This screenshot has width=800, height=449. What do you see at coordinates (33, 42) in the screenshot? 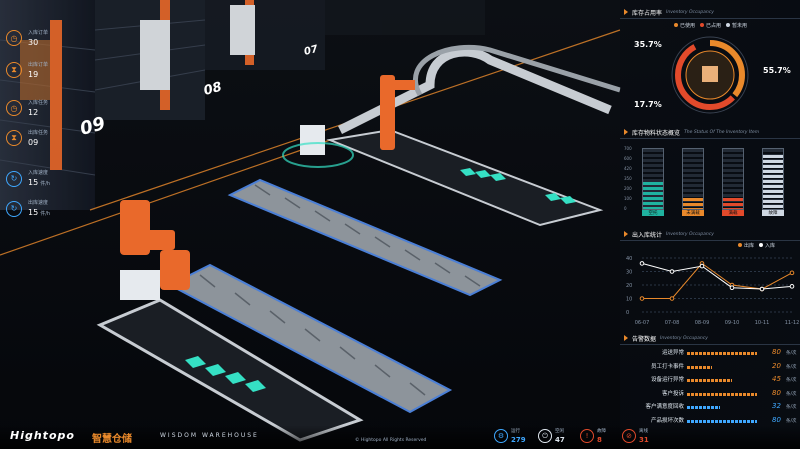
I see `stat-value: 30` at bounding box center [33, 42].